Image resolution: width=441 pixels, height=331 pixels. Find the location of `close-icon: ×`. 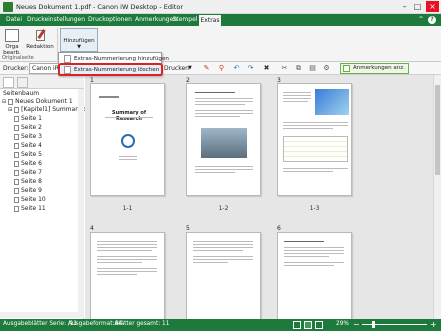

close-icon: × is located at coordinates (432, 6).